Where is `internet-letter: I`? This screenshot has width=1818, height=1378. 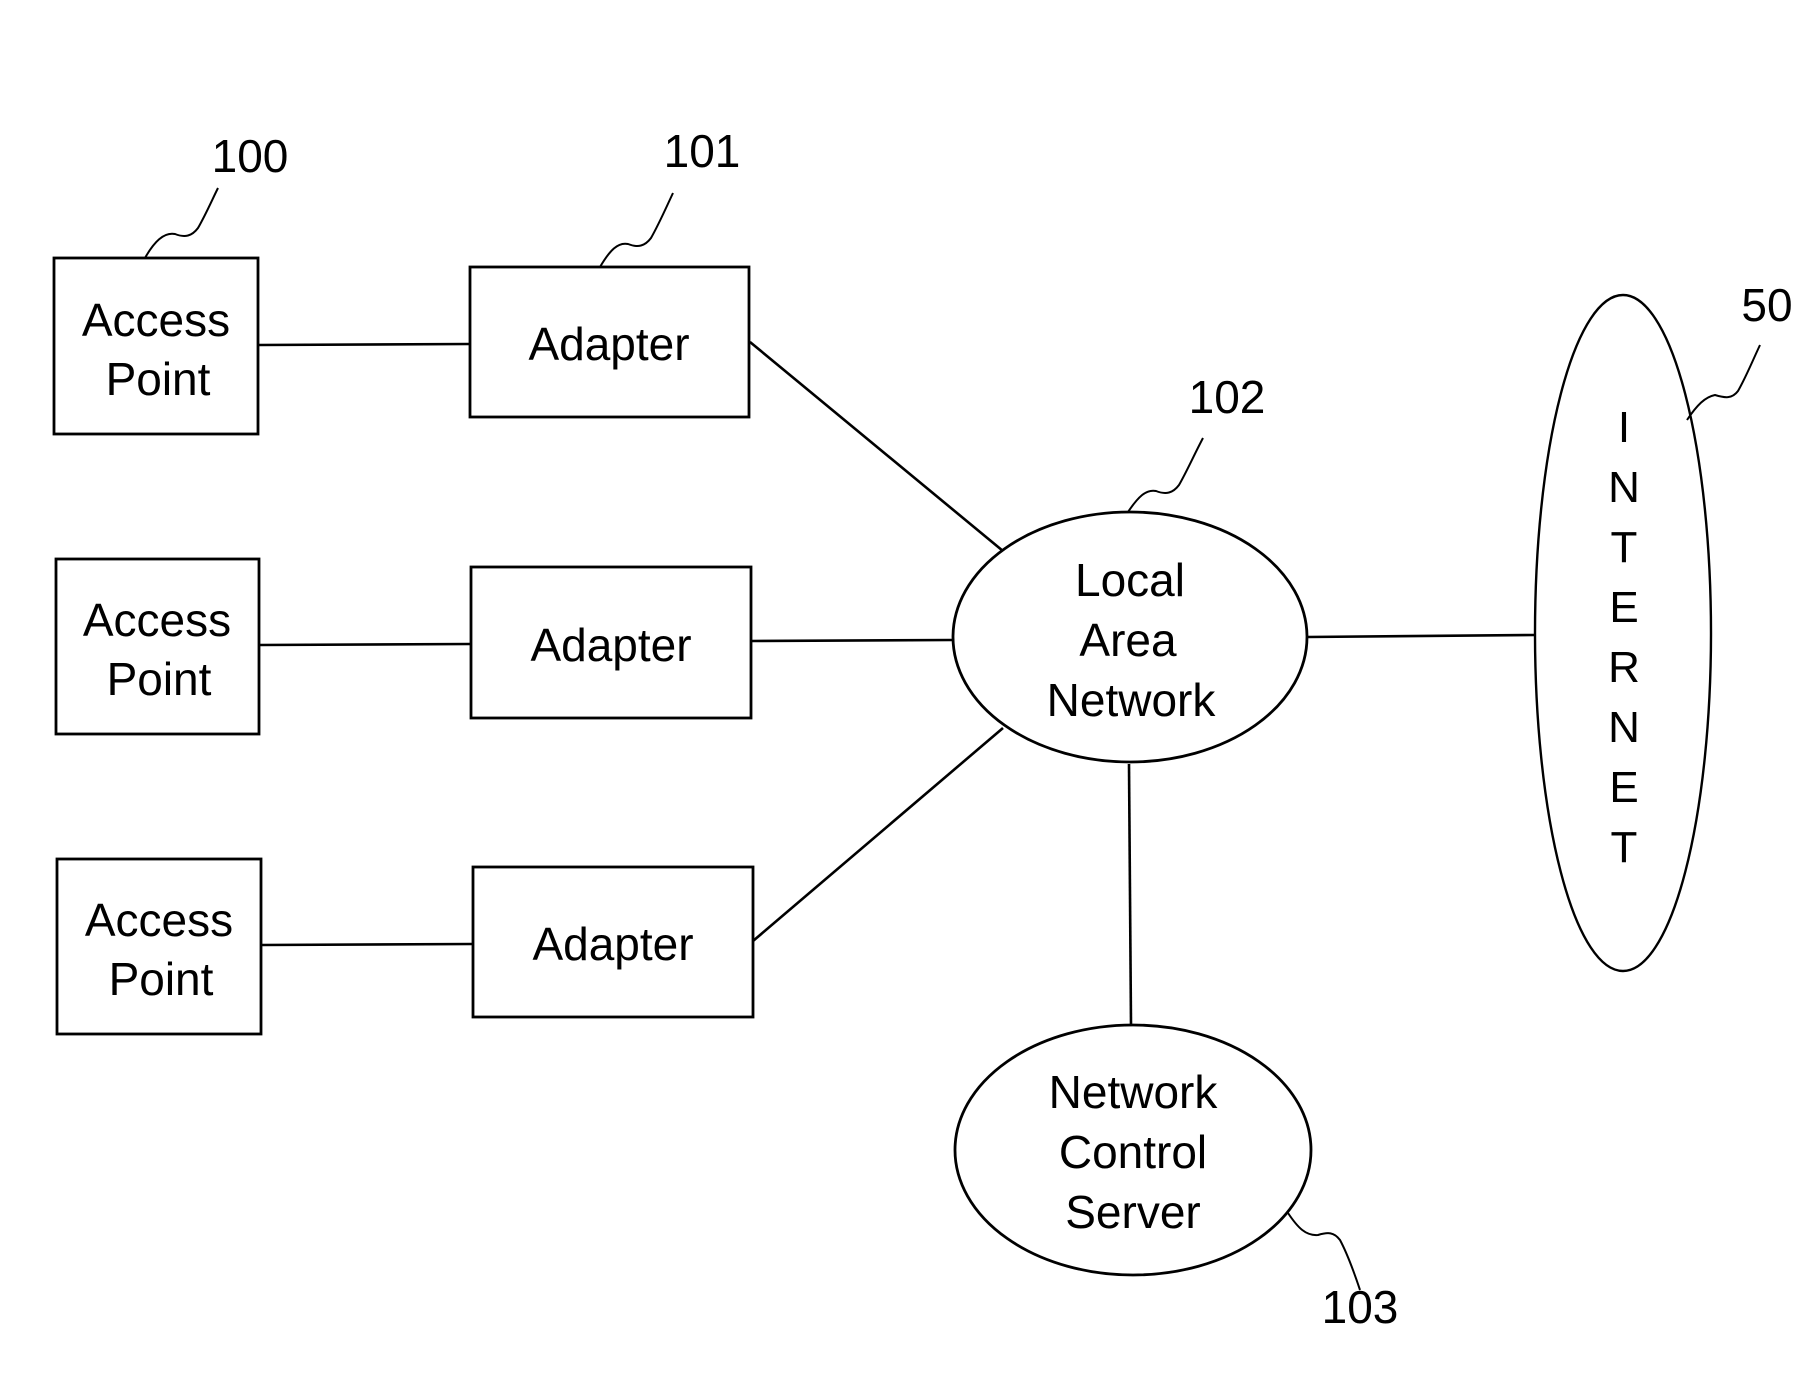 internet-letter: I is located at coordinates (1624, 427).